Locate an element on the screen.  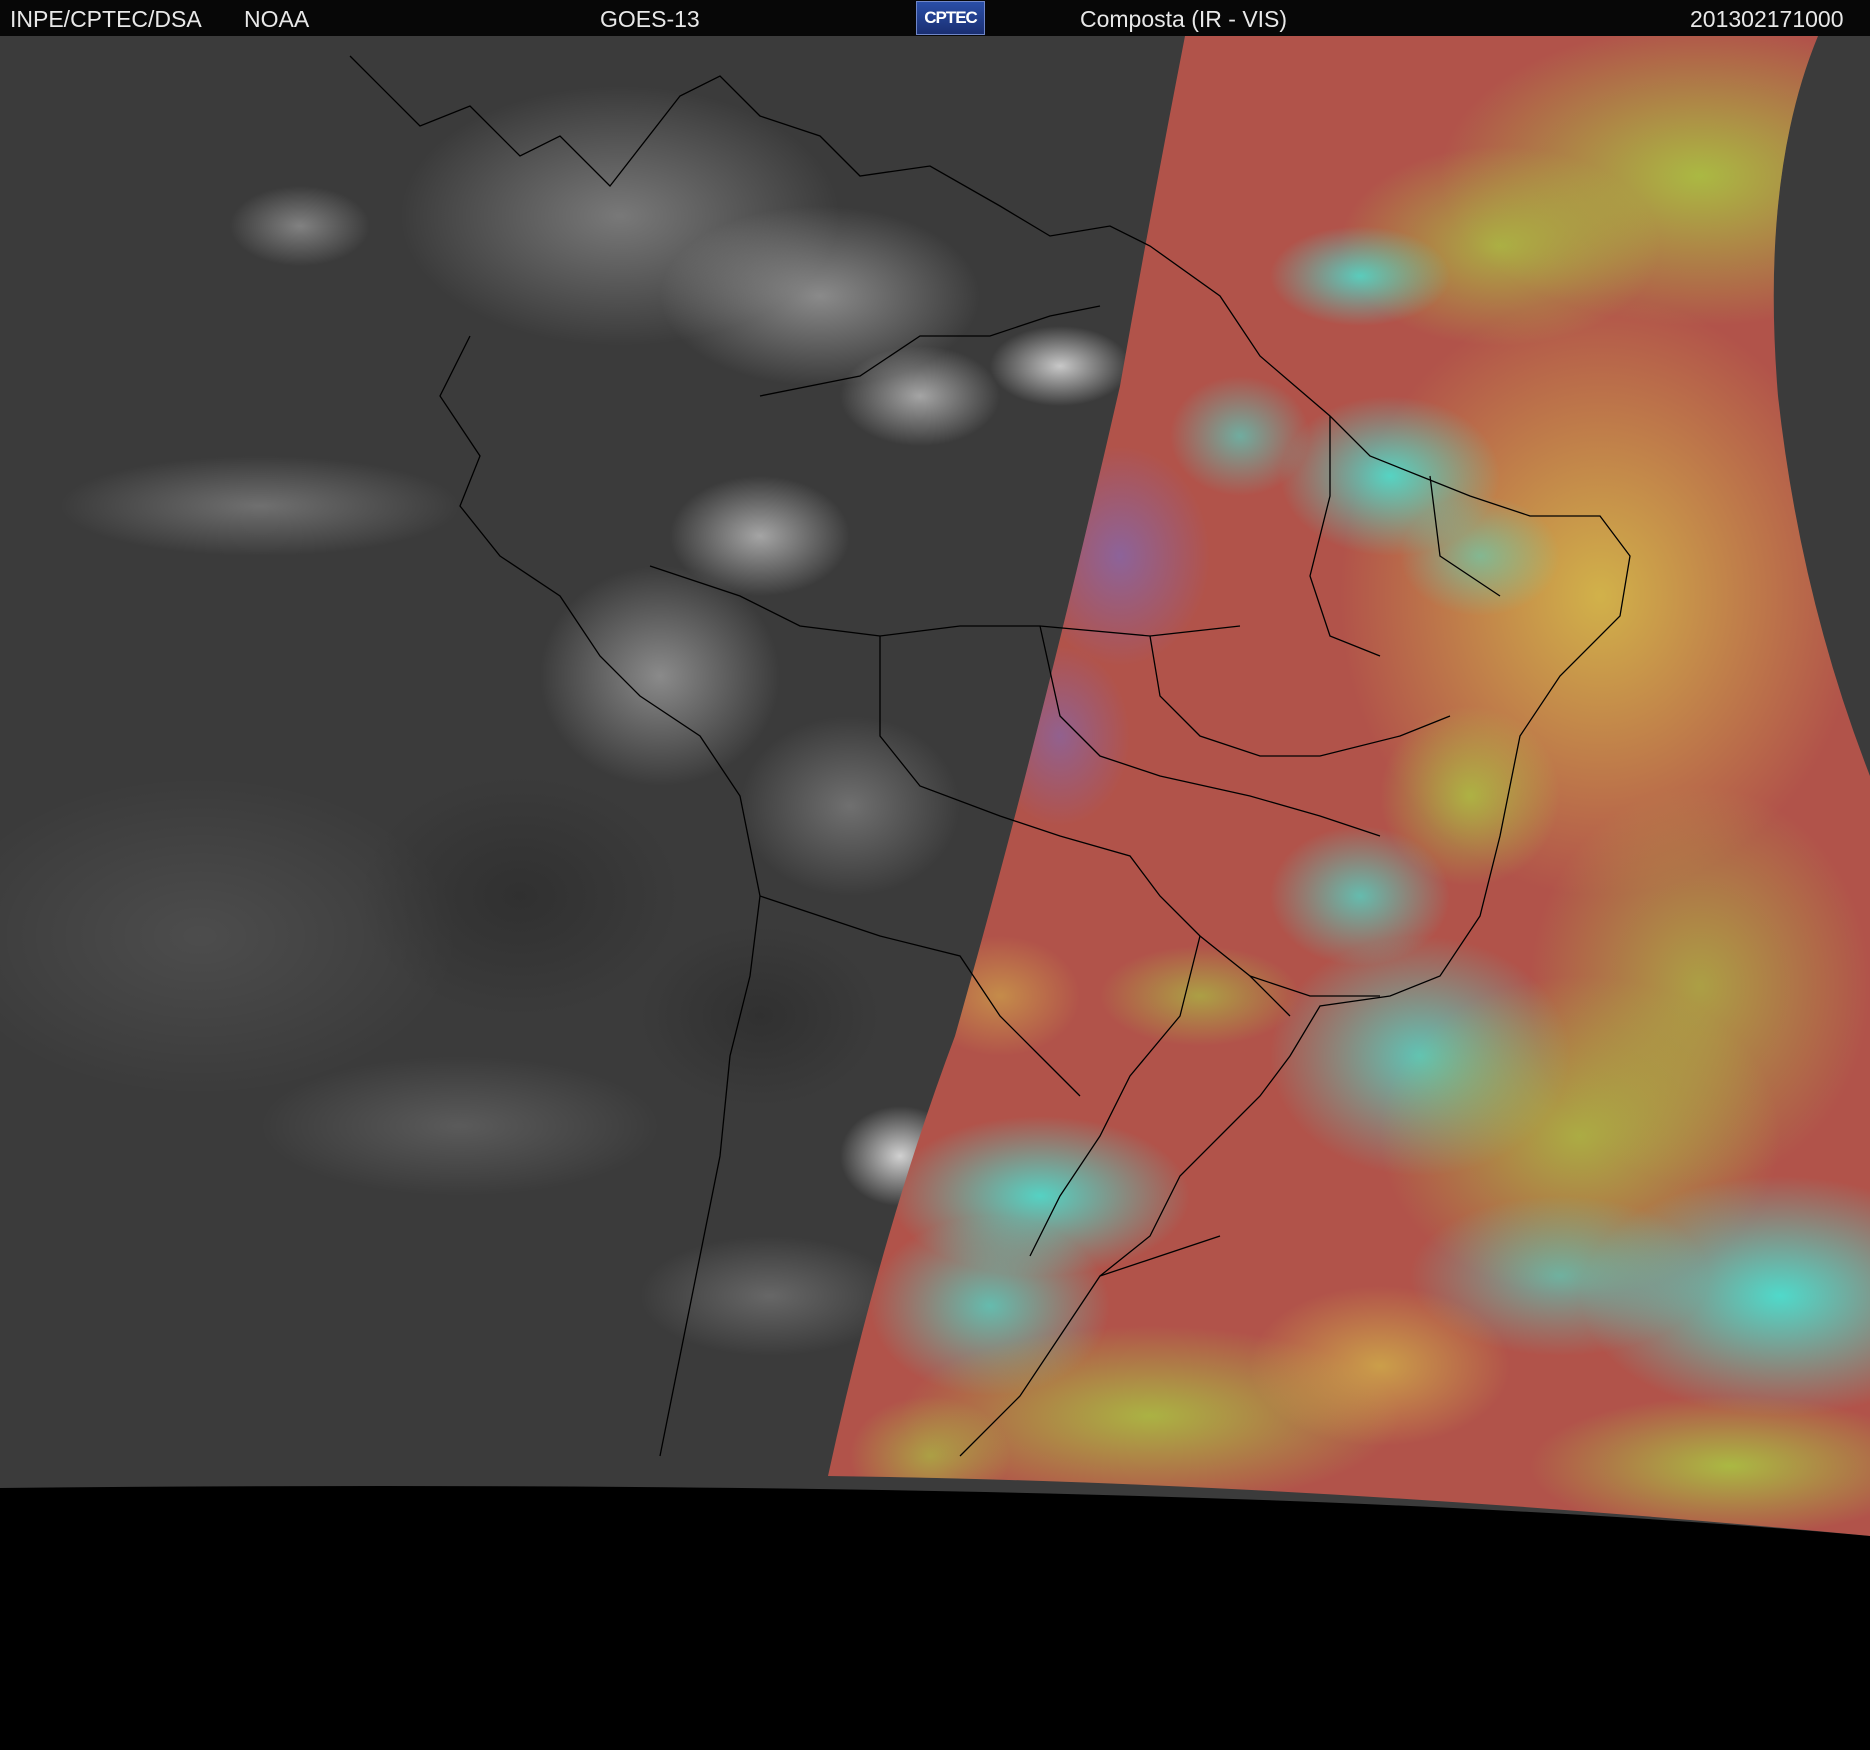
agency-label: INPE/CPTEC/DSA is located at coordinates (106, 19).